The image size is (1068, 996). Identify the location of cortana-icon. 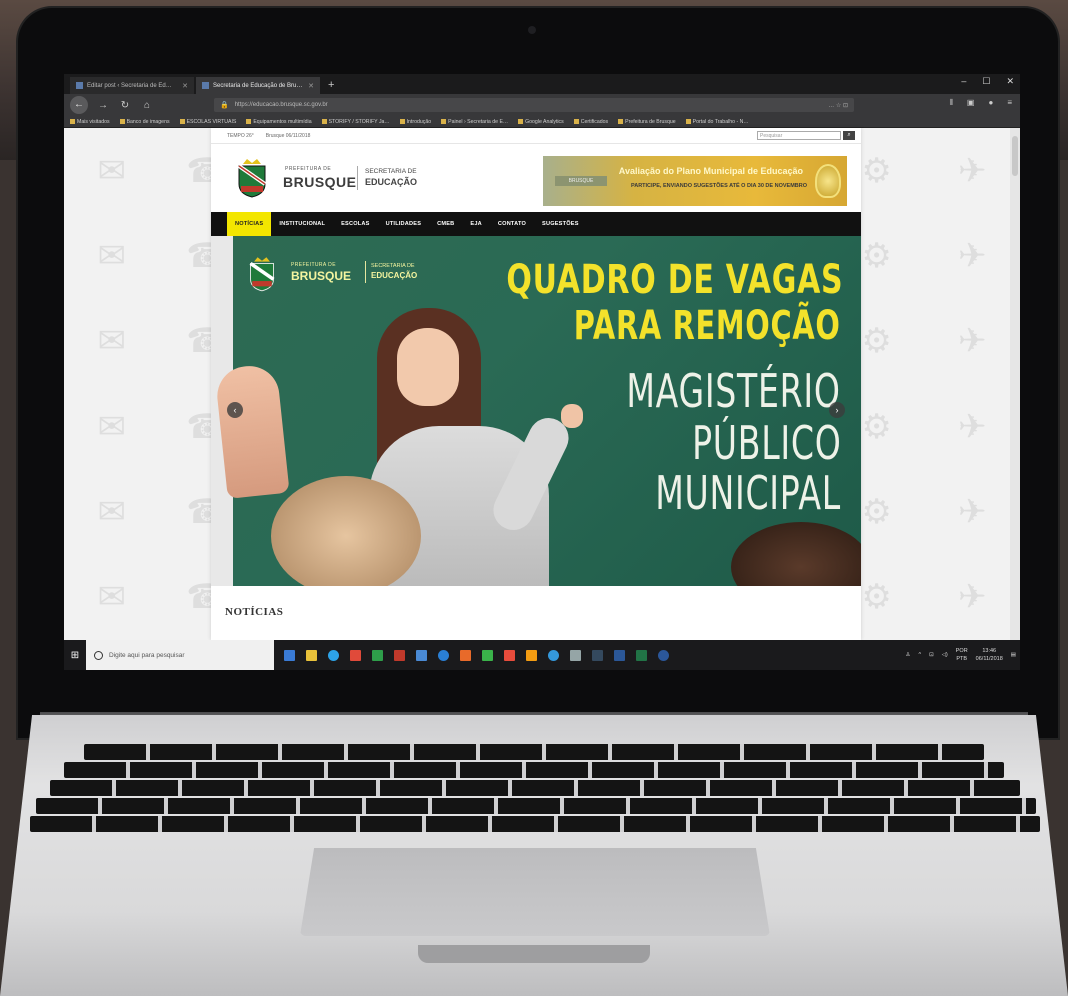
(98, 655).